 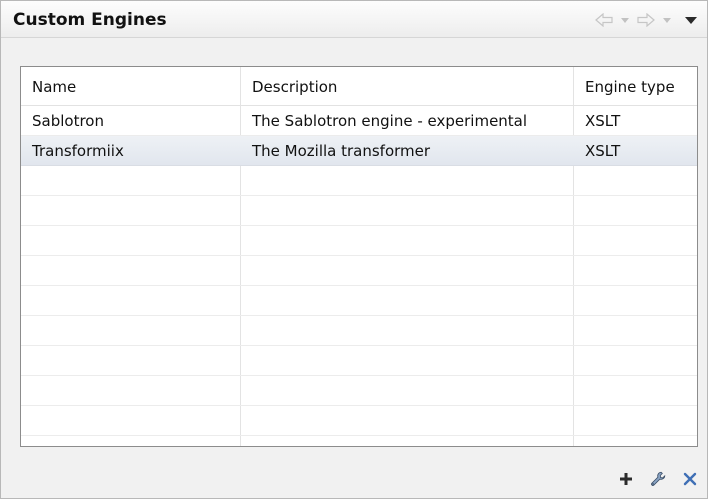 I want to click on arrow-left-outline-icon, so click(x=604, y=20).